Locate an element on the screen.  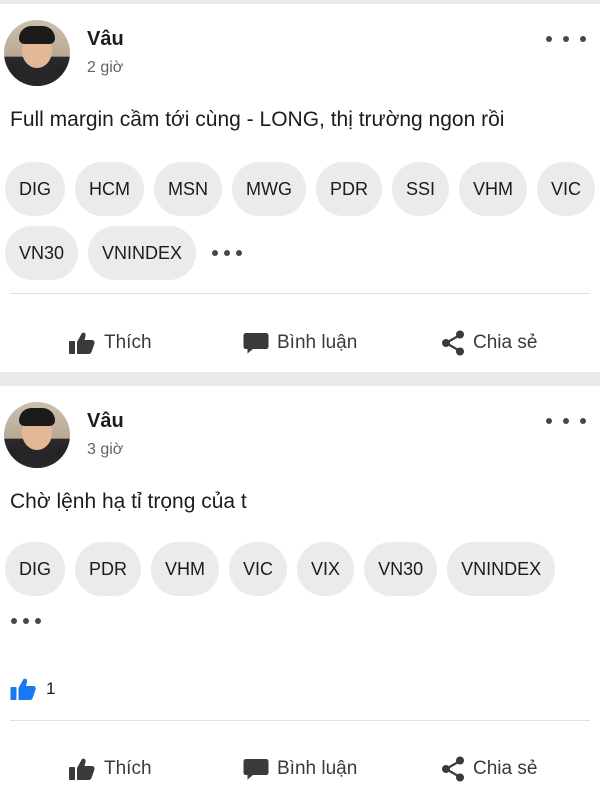
tag-row: VN30 VNINDEX is located at coordinates (300, 253).